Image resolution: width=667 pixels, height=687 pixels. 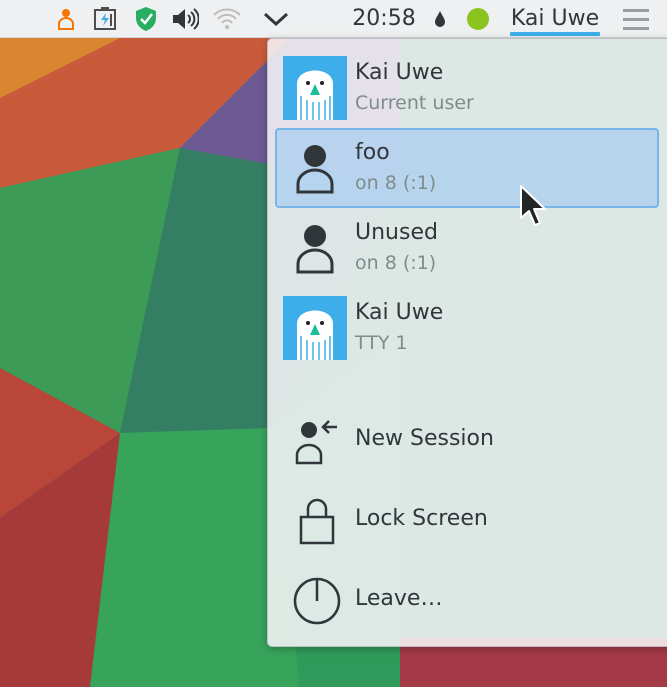 I want to click on mouse-cursor-icon, so click(x=533, y=207).